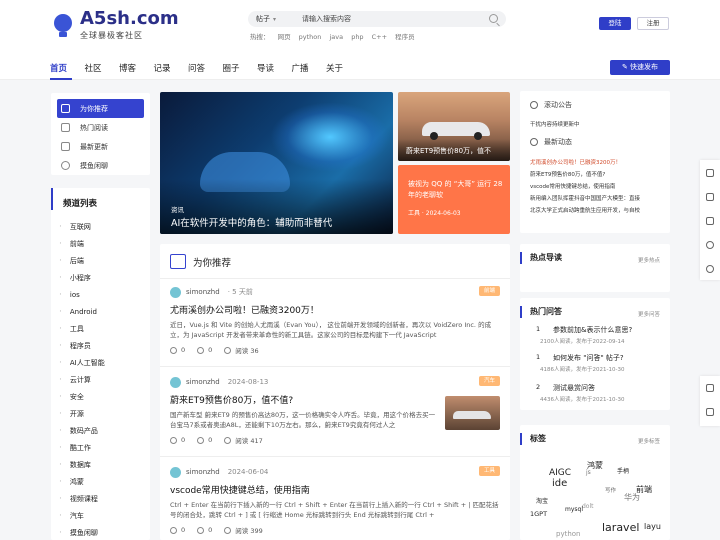  Describe the element at coordinates (588, 358) in the screenshot. I see `question-title: 如何发布 "问答" 帖子?` at that location.